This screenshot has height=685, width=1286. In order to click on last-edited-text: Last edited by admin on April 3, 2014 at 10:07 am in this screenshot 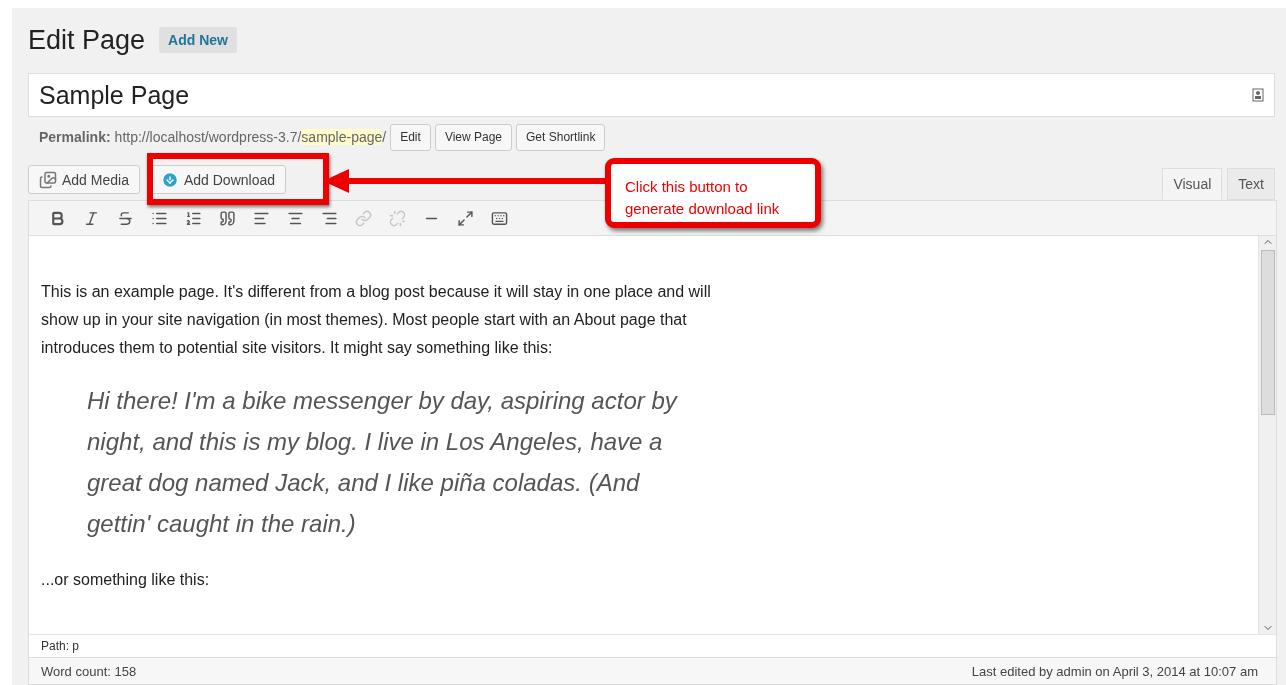, I will do `click(1114, 671)`.